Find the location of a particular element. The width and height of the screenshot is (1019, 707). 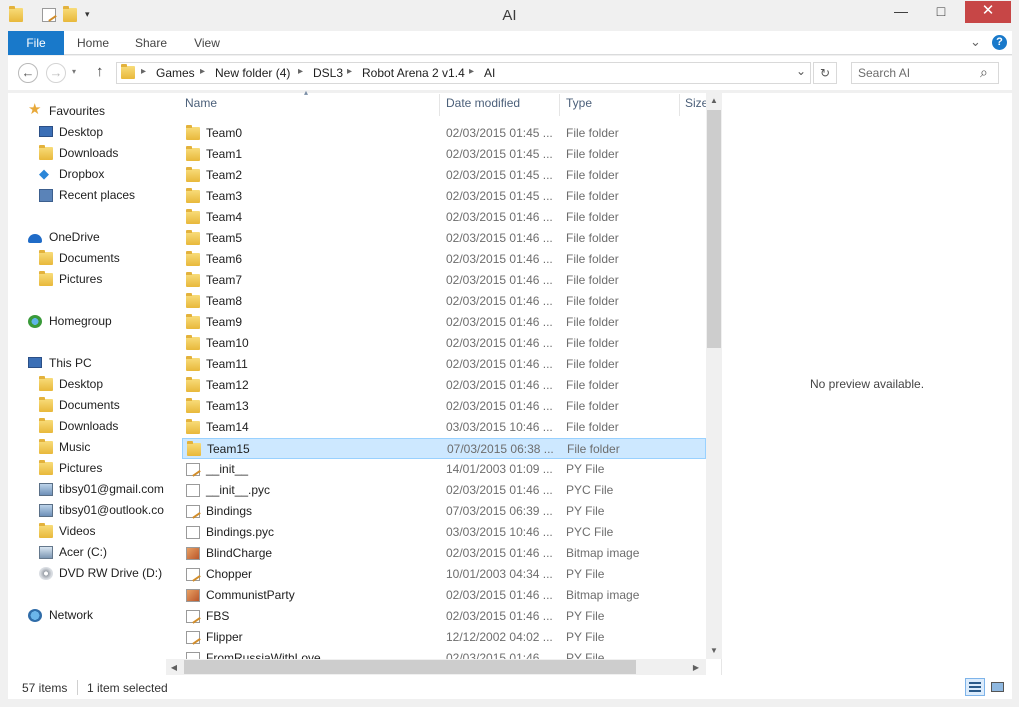

search-input is located at coordinates (917, 73).